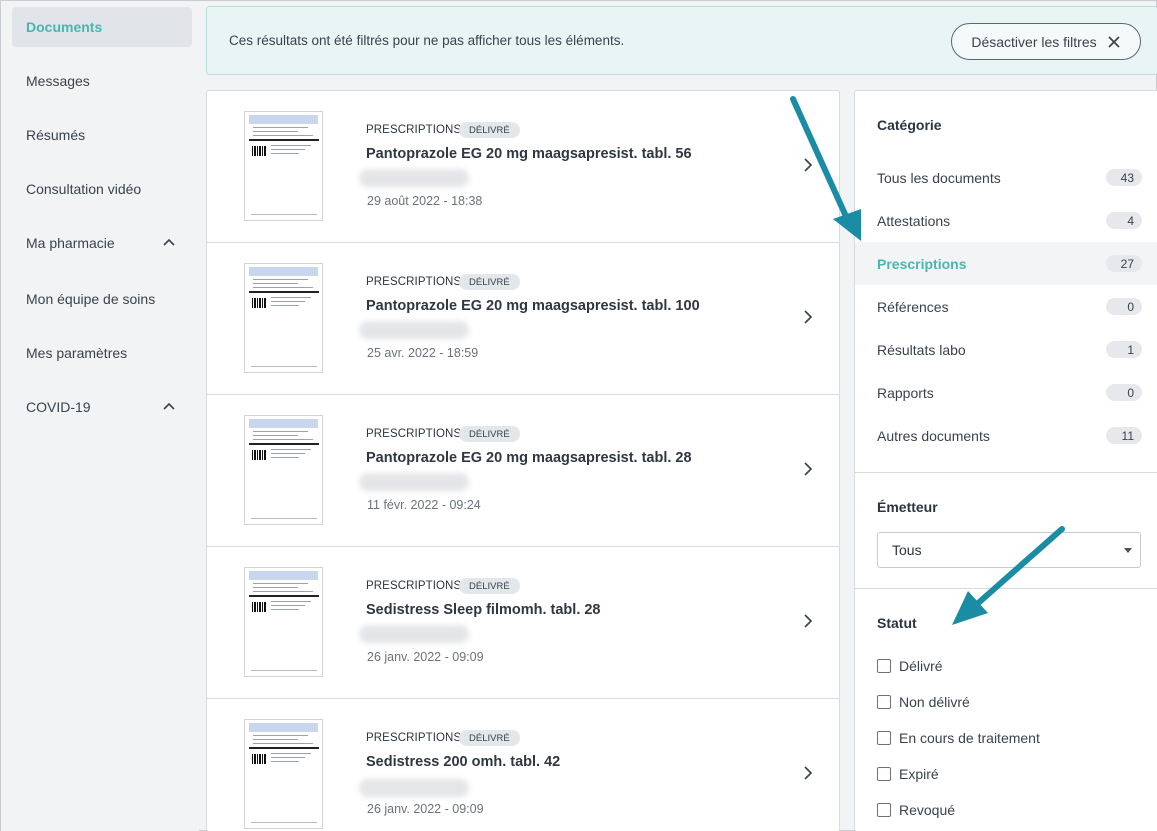 This screenshot has height=831, width=1157. I want to click on sidebar-item-settings: Mes paramètres, so click(102, 353).